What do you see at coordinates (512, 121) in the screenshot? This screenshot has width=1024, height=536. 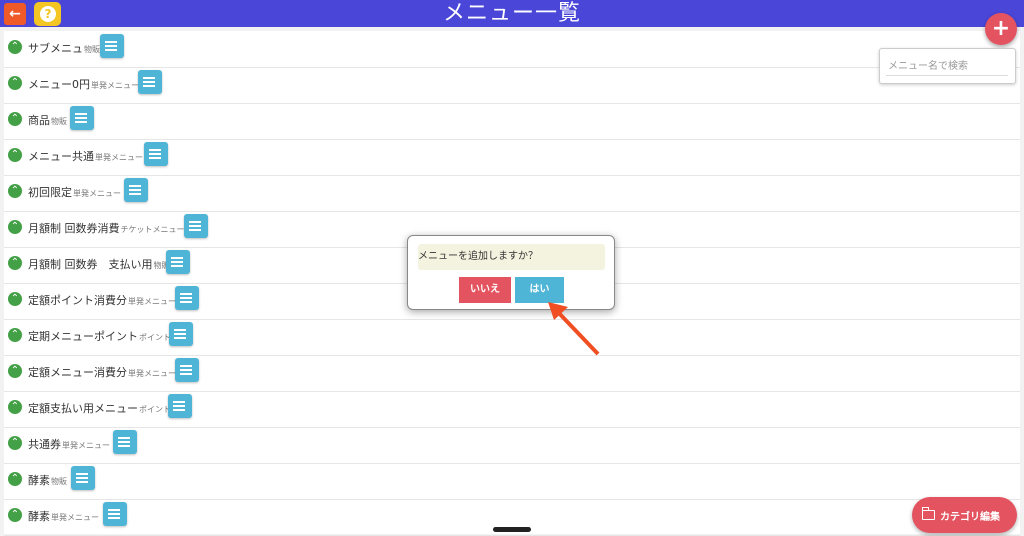 I see `menu-row: ⌃ 商品物販` at bounding box center [512, 121].